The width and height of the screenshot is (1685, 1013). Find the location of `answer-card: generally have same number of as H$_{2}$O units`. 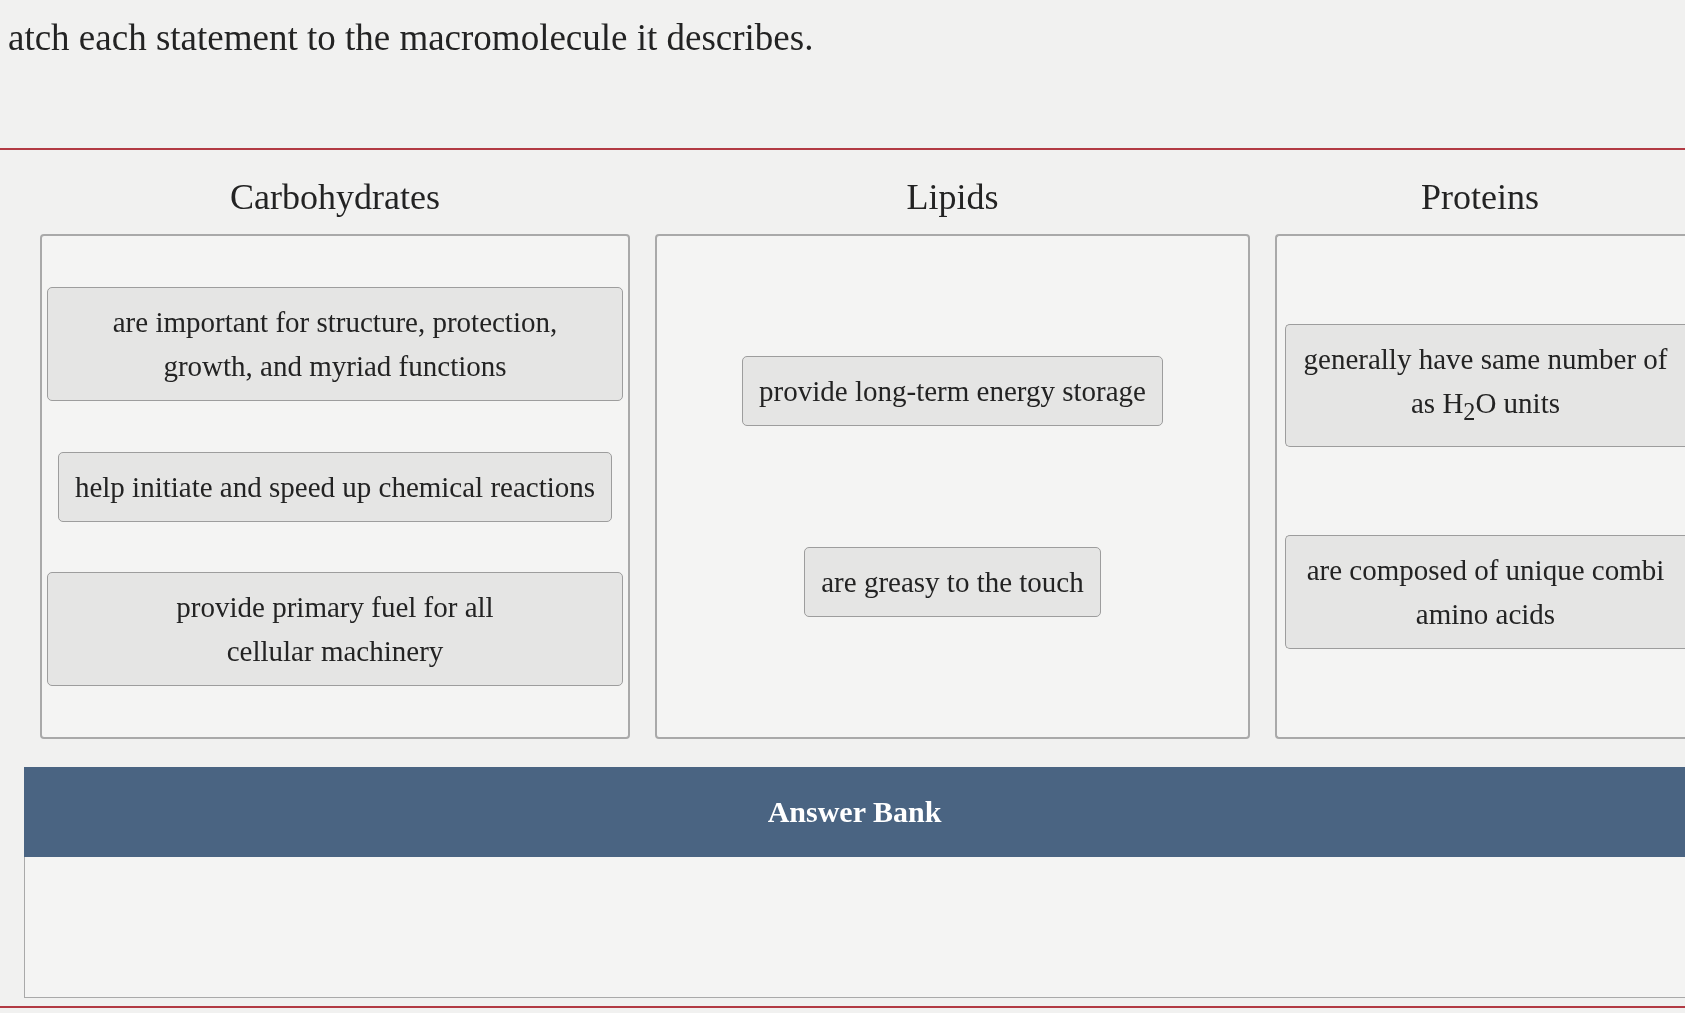

answer-card: generally have same number of as H$_{2}$O units is located at coordinates (1485, 385).